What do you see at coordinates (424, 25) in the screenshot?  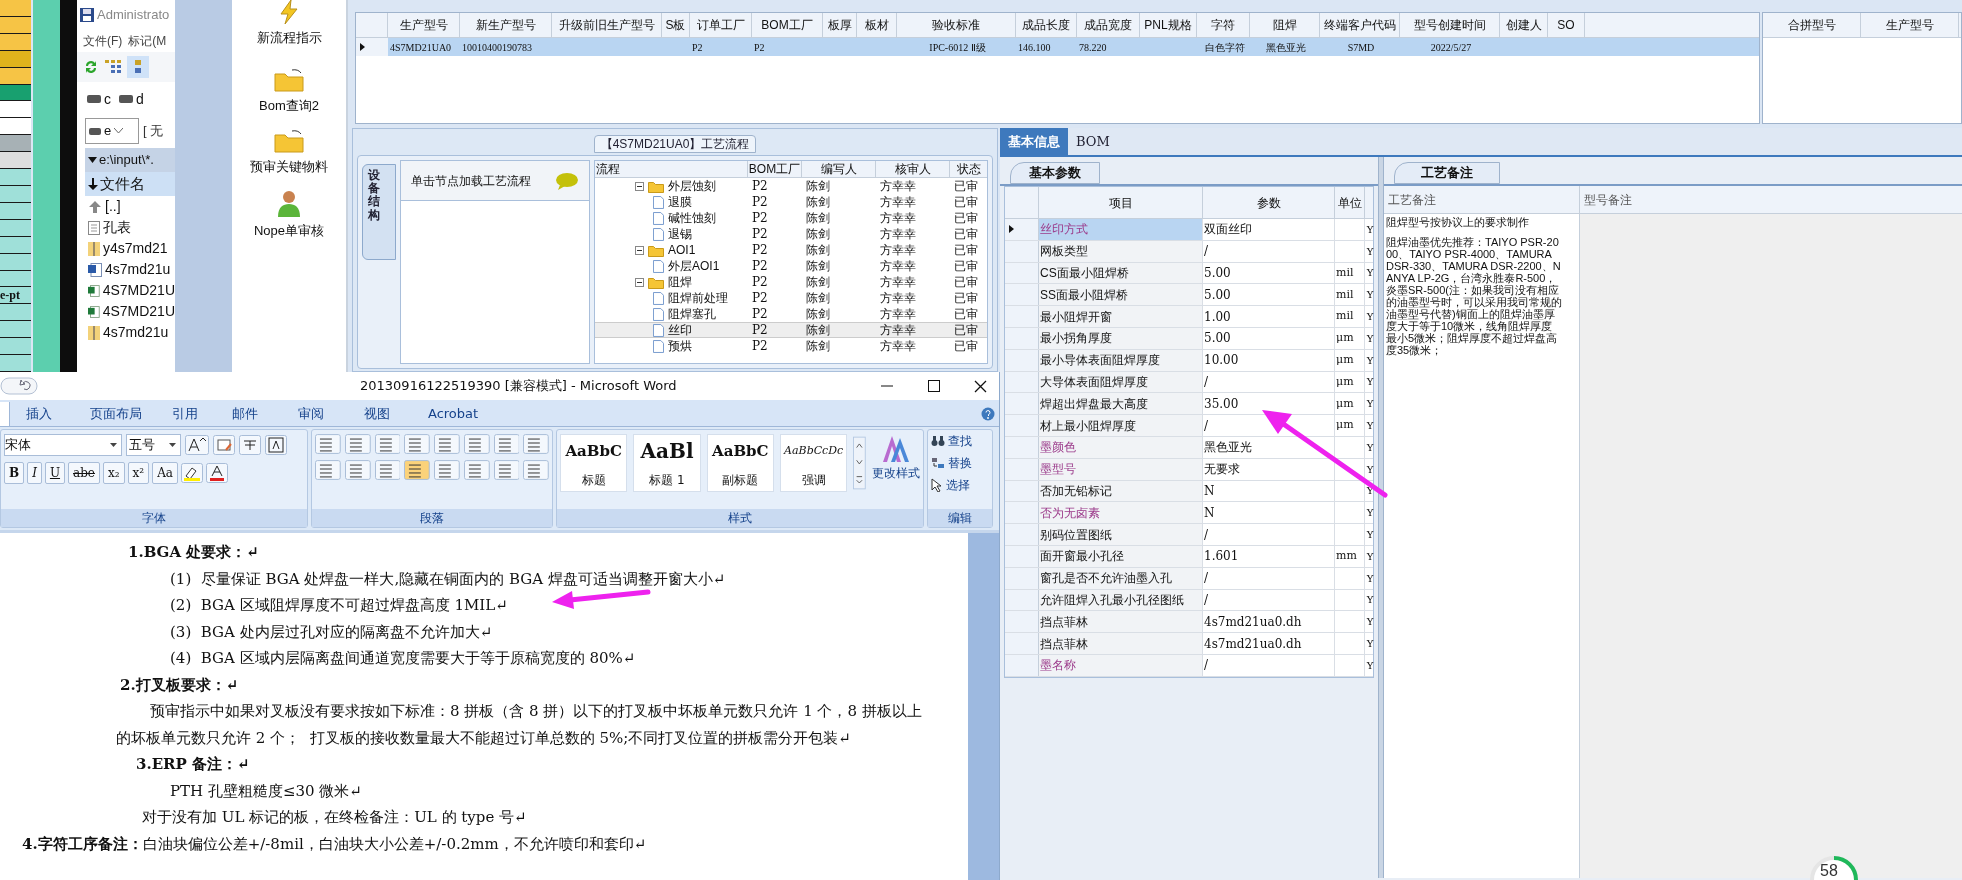 I see `column-header: 生产型号` at bounding box center [424, 25].